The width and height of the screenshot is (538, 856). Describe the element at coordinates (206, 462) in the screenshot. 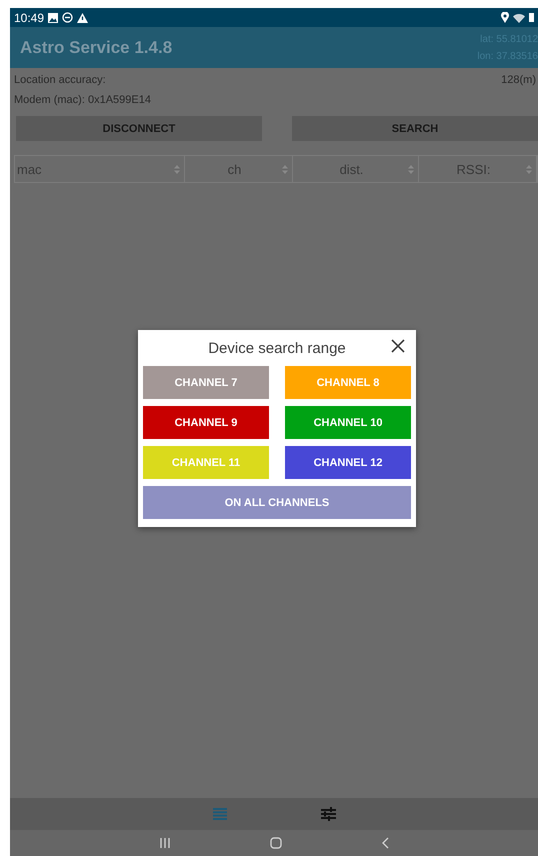

I see `channel-button: CHANNEL 11` at that location.